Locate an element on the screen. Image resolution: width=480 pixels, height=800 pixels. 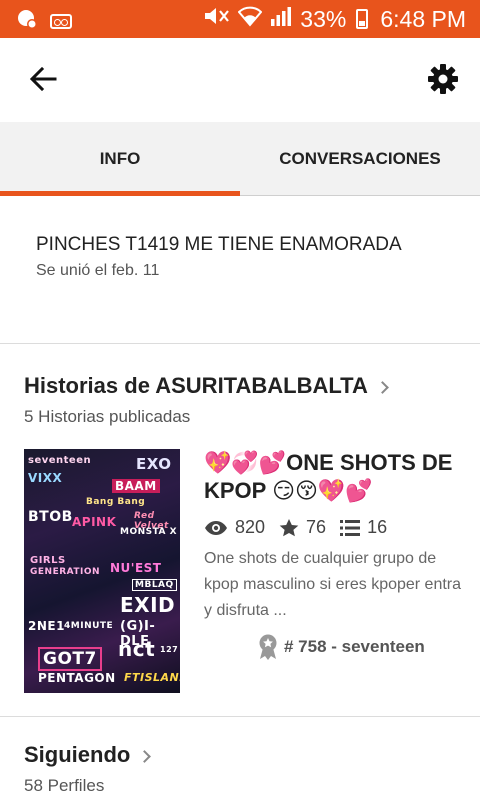
parts-stat: 16 is located at coordinates (363, 527).